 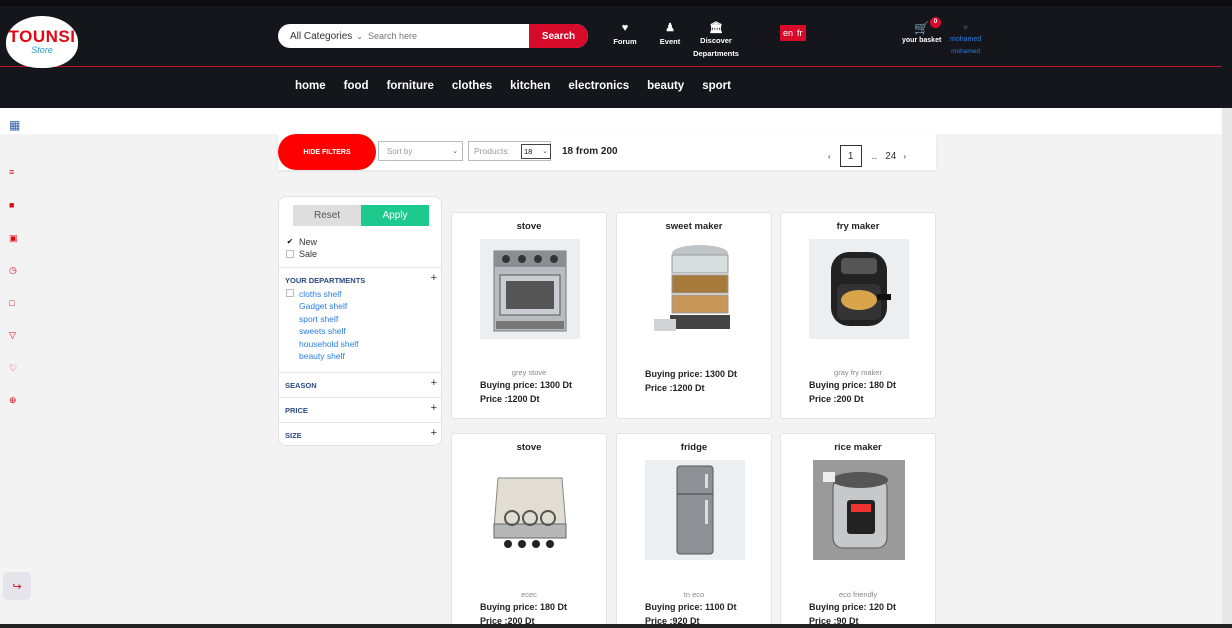 I want to click on department-item: sweets shelf, so click(x=322, y=331).